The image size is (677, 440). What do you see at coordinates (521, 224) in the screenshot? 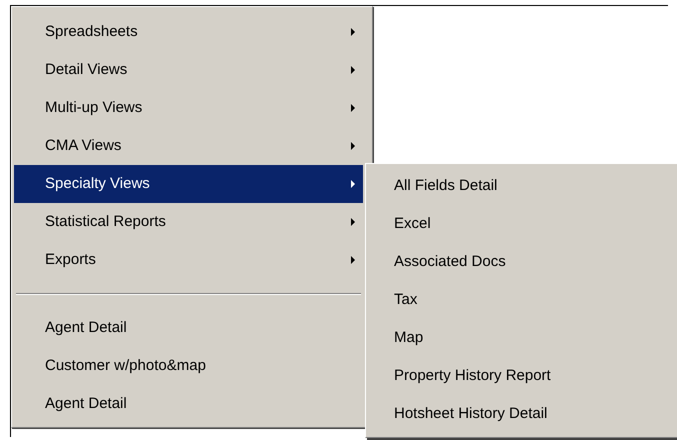
I see `menu-item: Excel` at bounding box center [521, 224].